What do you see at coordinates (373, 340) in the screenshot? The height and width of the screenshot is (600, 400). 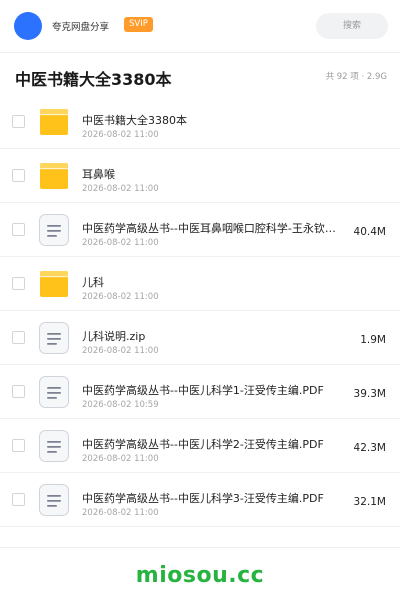 I see `file-size: 1.9M` at bounding box center [373, 340].